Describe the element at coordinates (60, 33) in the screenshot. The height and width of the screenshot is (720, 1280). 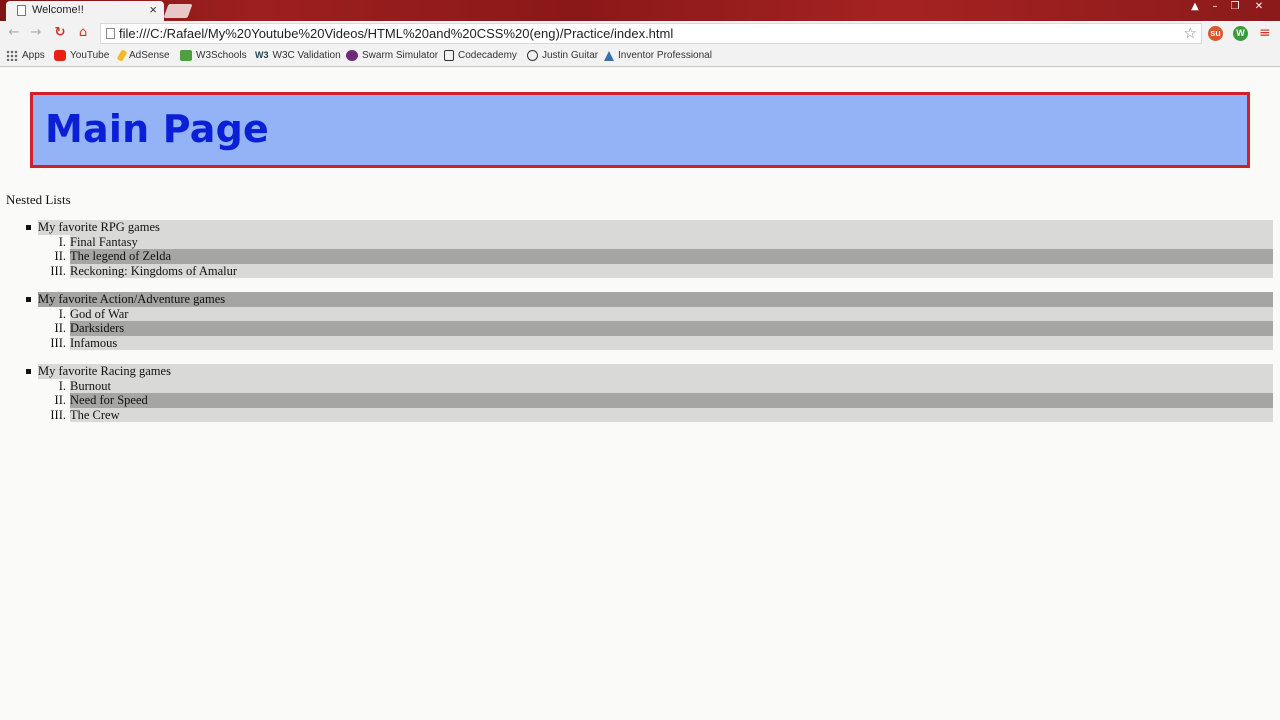
I see `reload-icon: ↻` at that location.